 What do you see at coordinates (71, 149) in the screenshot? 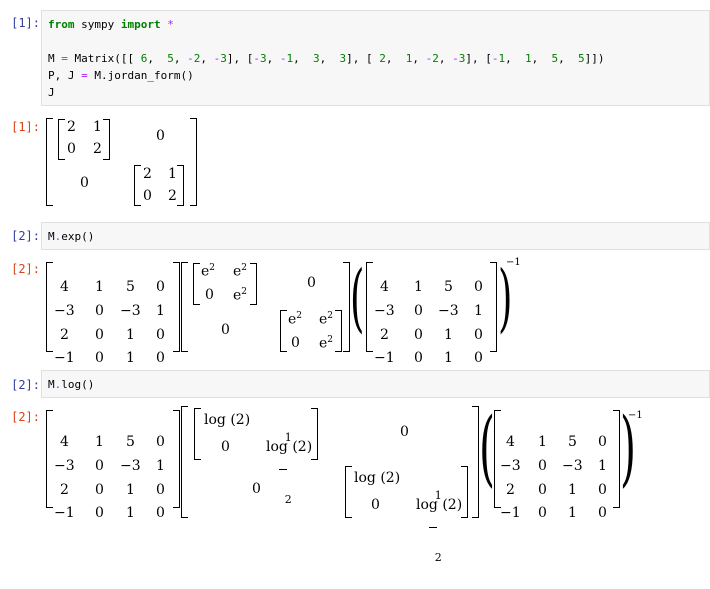
I see `jordan-a21: 0` at bounding box center [71, 149].